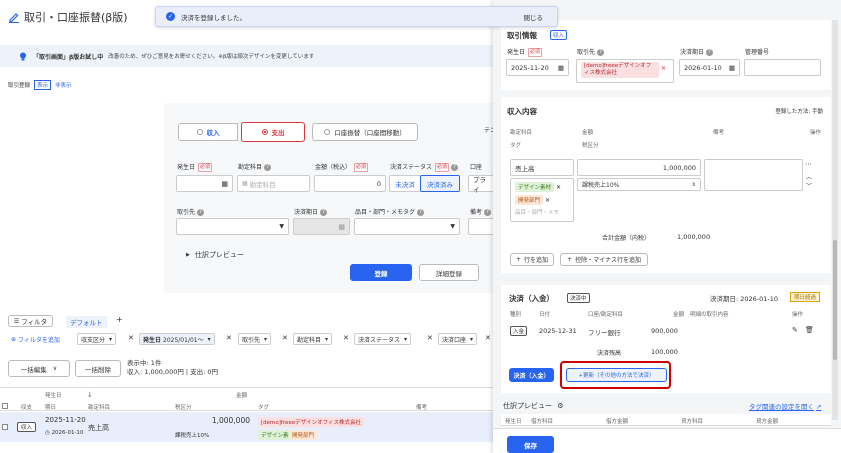 This screenshot has height=453, width=841. I want to click on caret-right-icon: ▶, so click(188, 255).